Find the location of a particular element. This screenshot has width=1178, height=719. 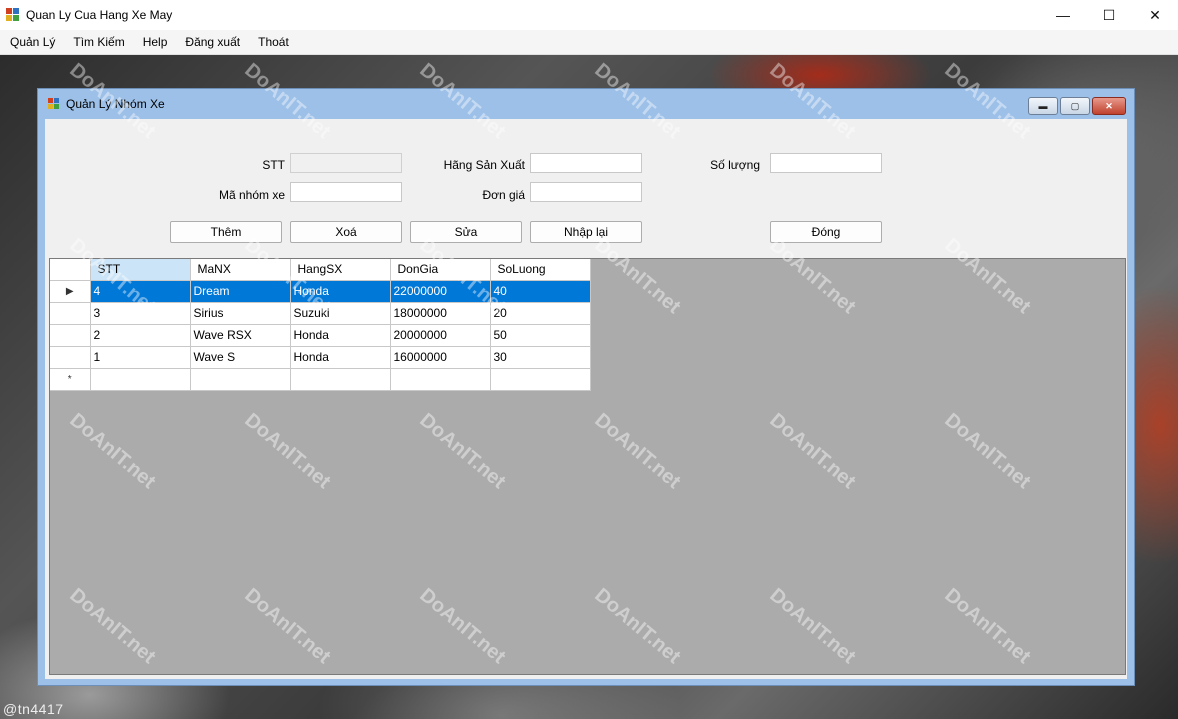

column-header-dongia: DonGia is located at coordinates (440, 270).